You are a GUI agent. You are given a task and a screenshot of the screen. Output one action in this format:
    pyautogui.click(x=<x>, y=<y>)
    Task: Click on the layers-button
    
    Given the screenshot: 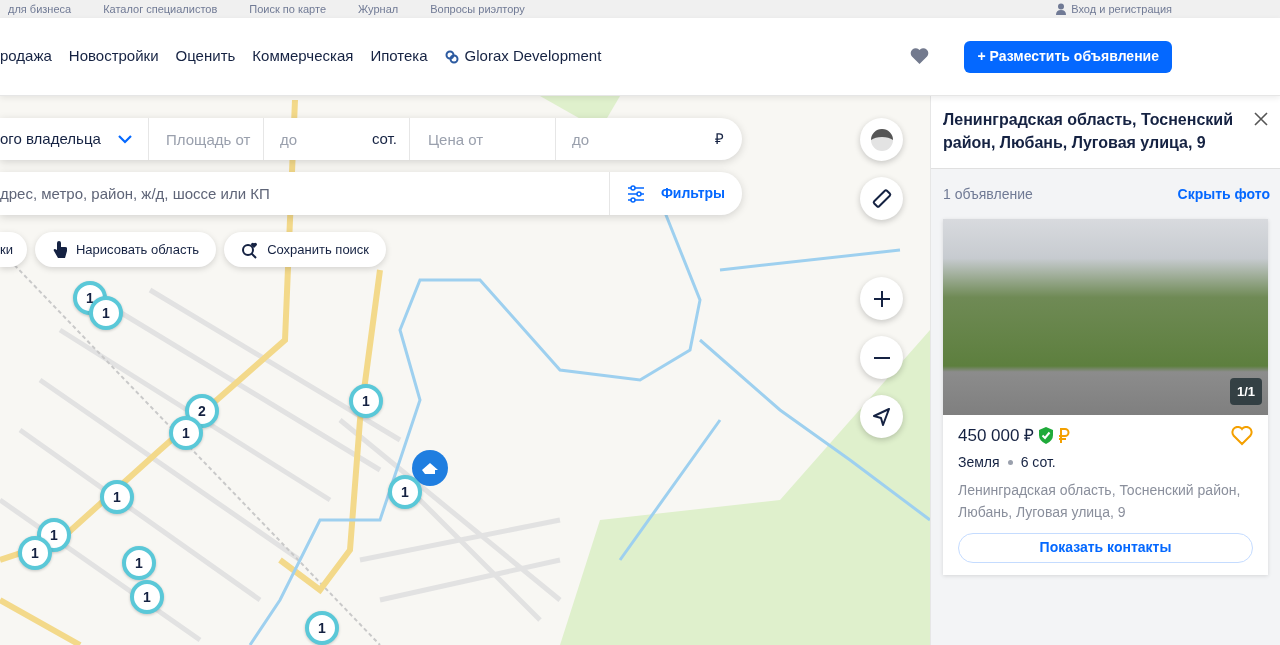 What is the action you would take?
    pyautogui.click(x=881, y=139)
    